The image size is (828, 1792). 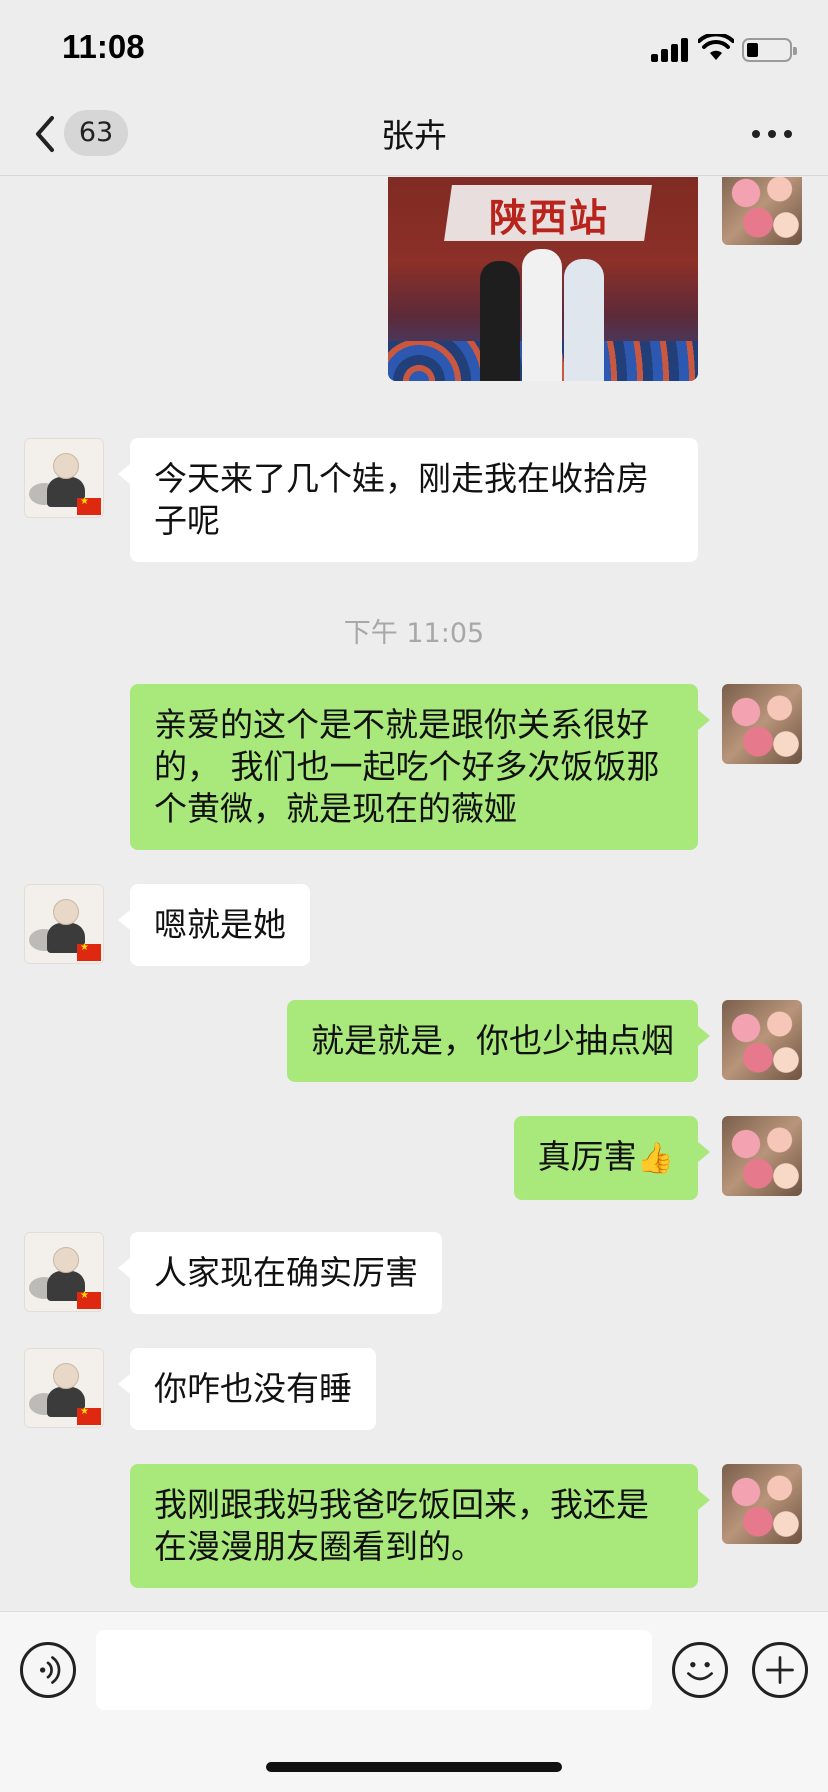 I want to click on message-bubble-self: 真厉害👍, so click(x=612, y=1158).